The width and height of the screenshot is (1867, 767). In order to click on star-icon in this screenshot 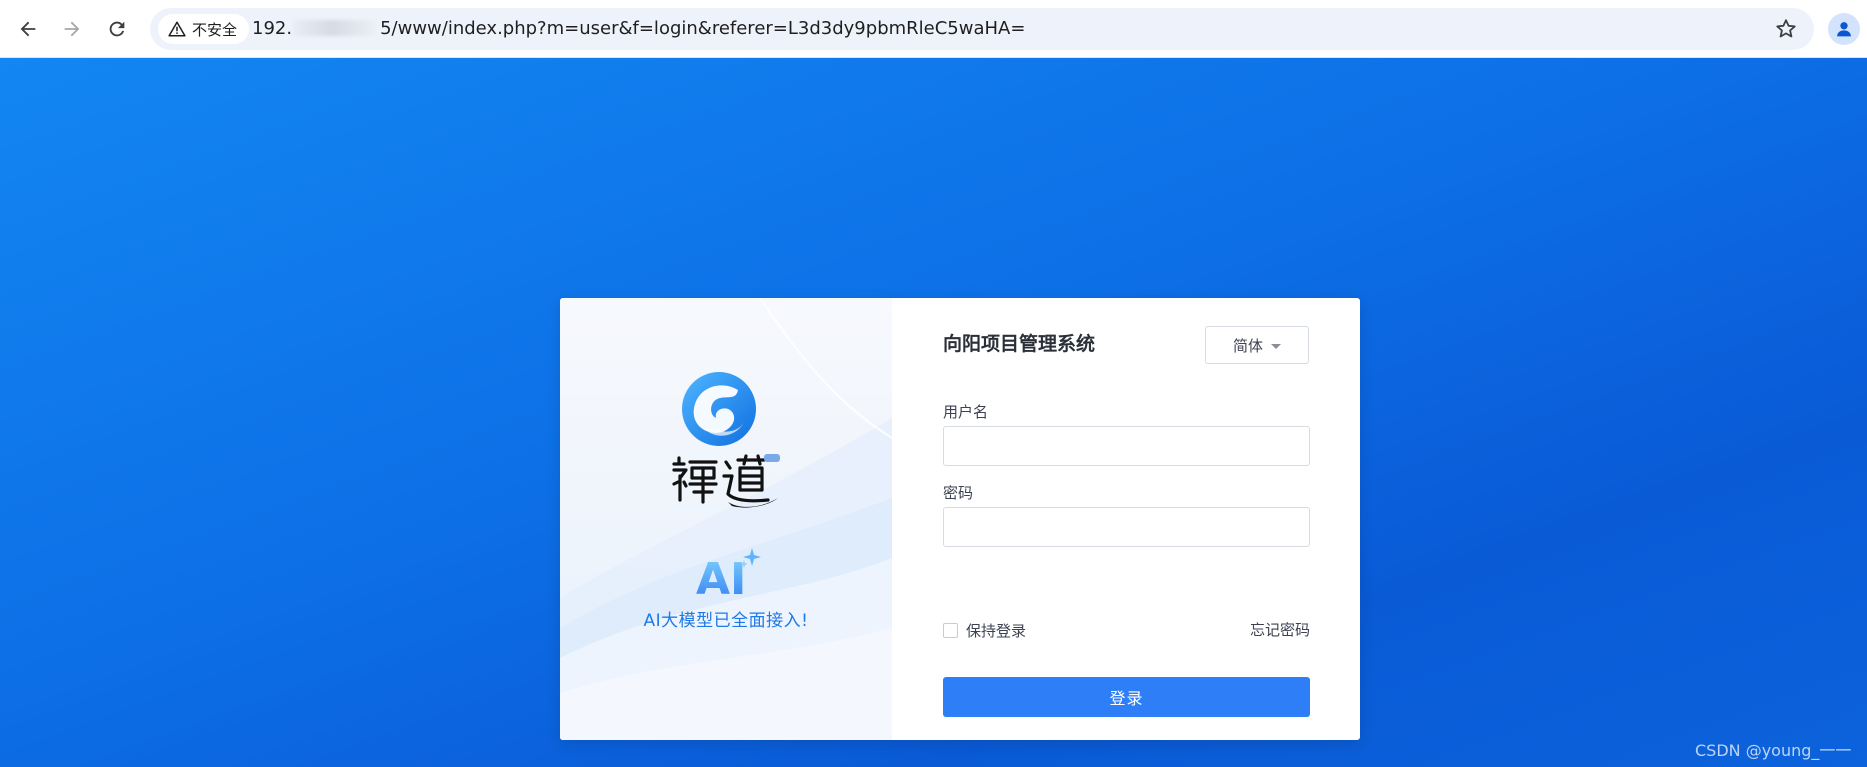, I will do `click(1786, 29)`.